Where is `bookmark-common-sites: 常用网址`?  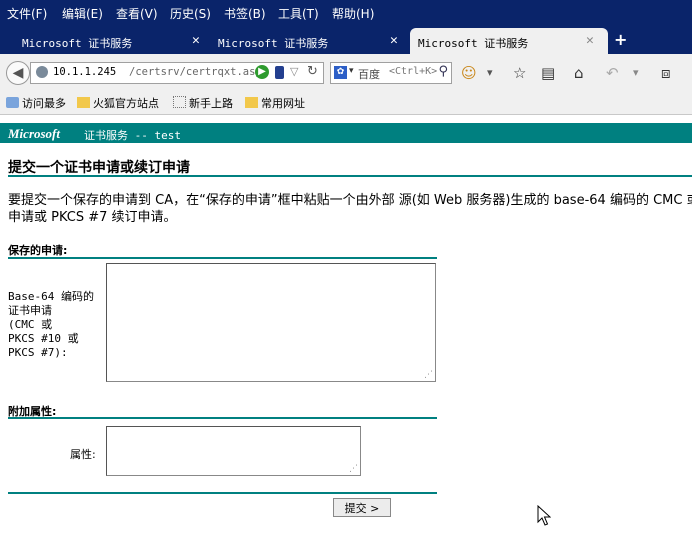 bookmark-common-sites: 常用网址 is located at coordinates (275, 103).